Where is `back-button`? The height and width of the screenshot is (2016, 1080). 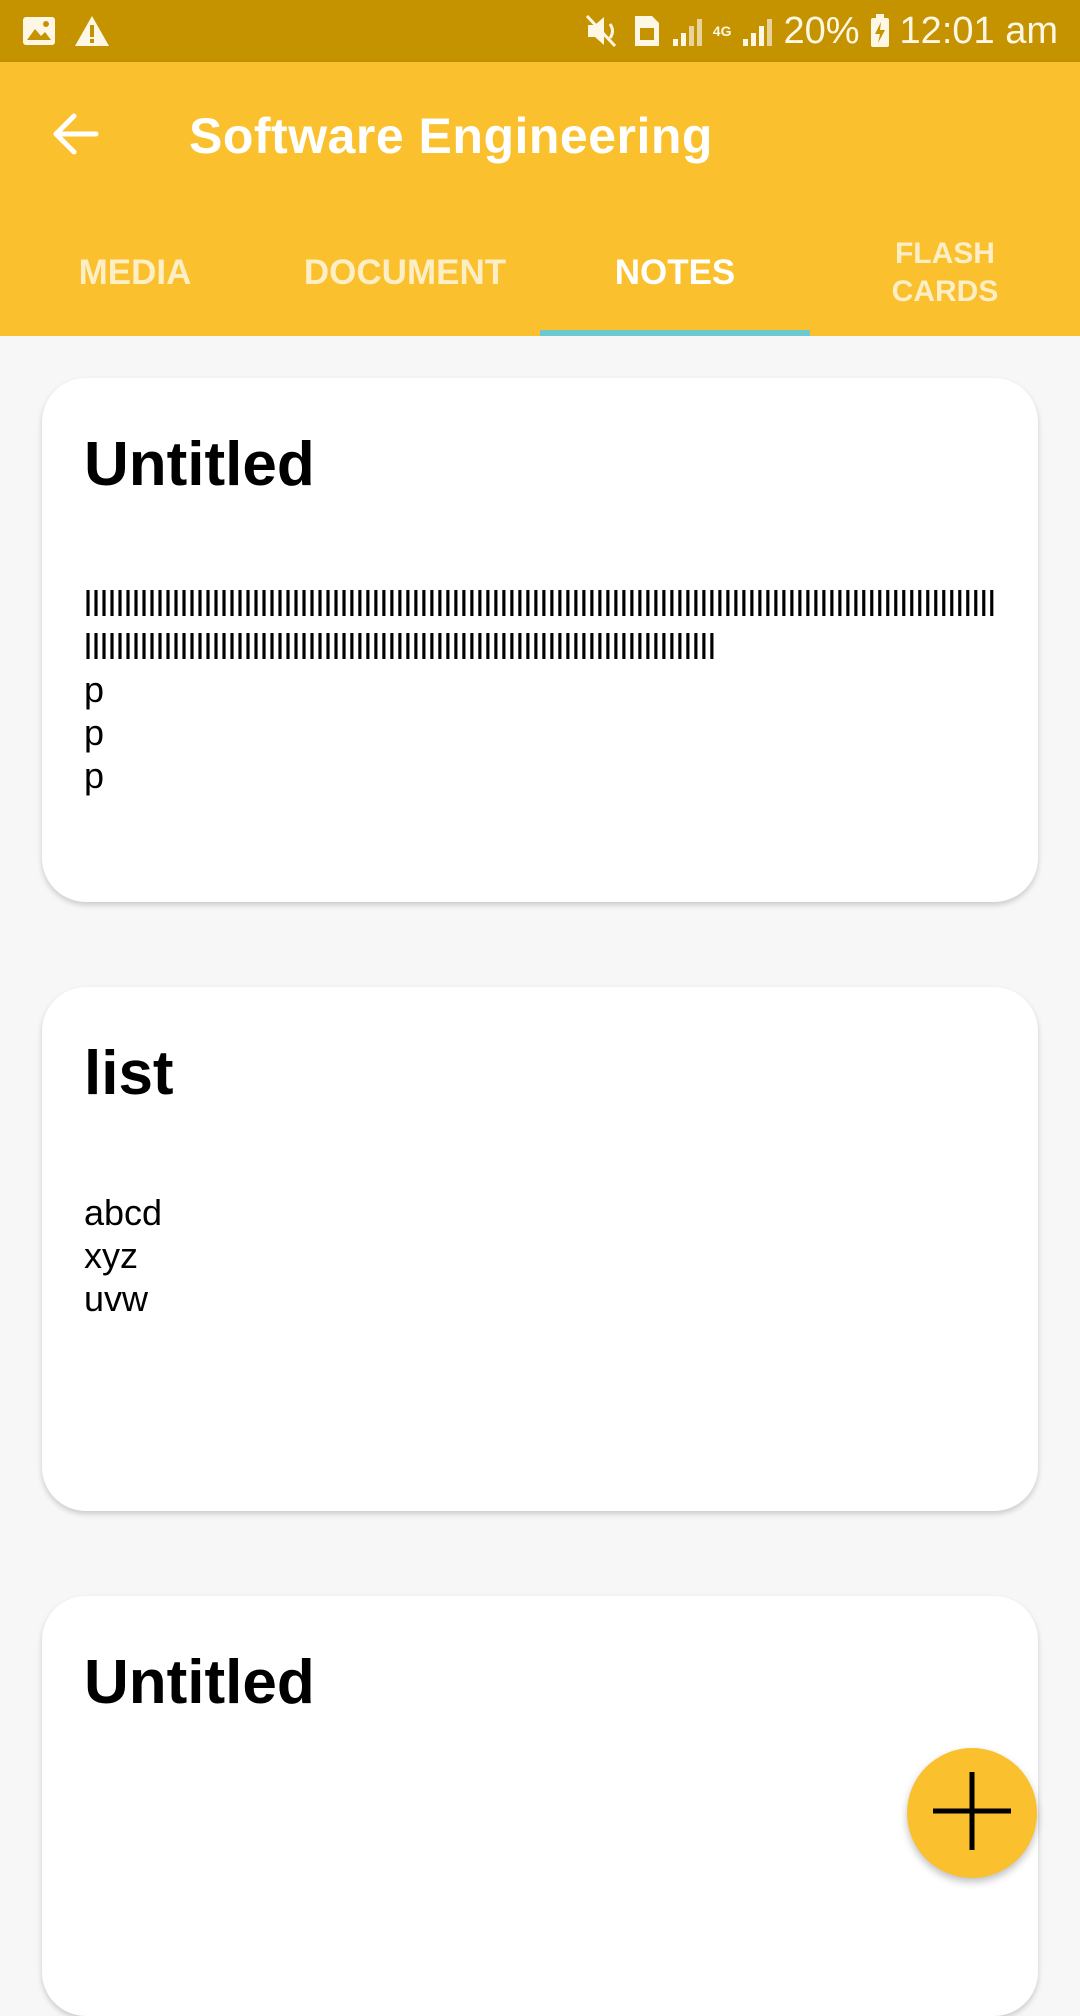
back-button is located at coordinates (76, 136).